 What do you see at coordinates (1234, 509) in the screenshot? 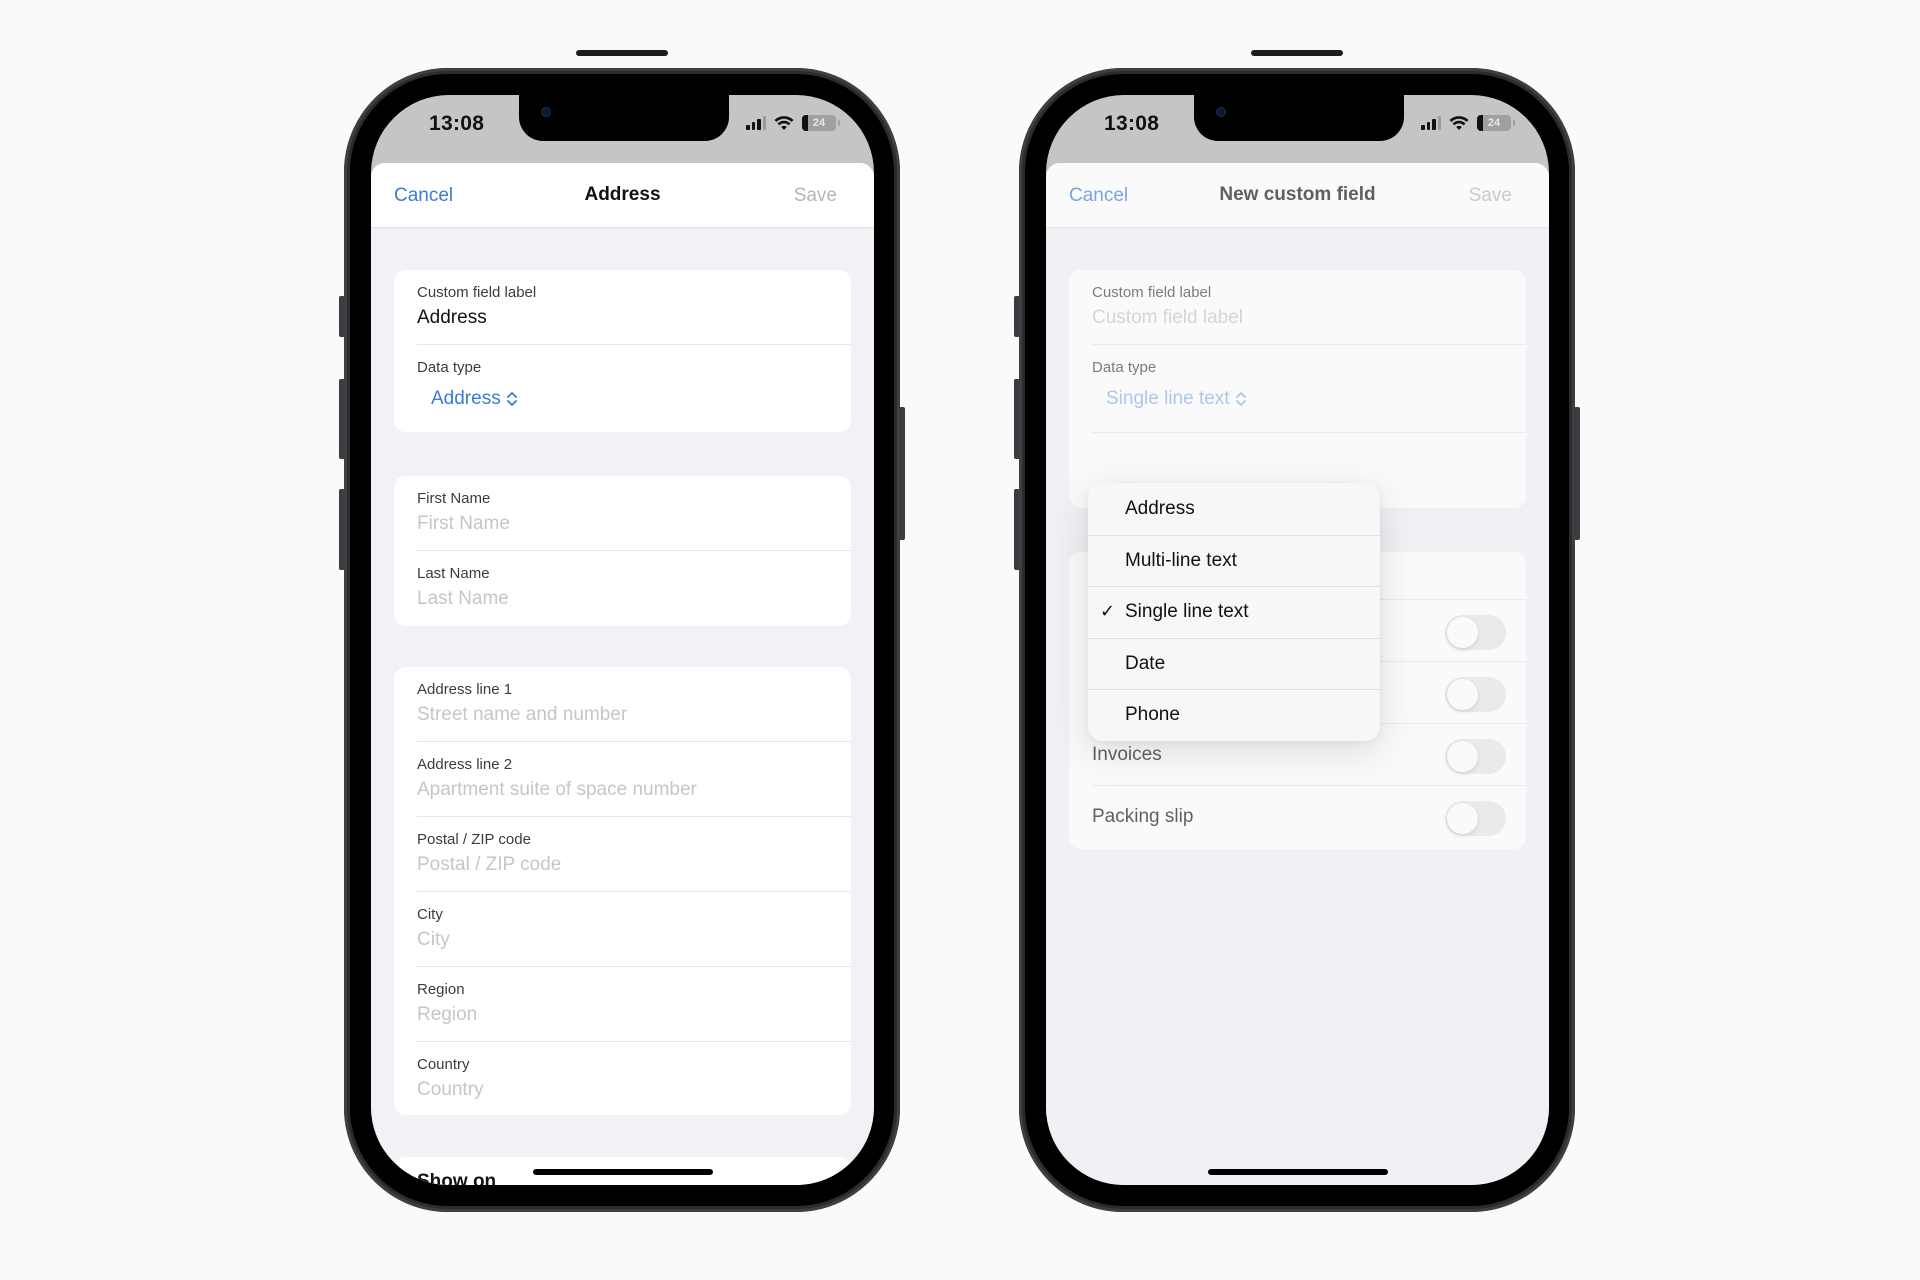
I see `menu-item-address: Address` at bounding box center [1234, 509].